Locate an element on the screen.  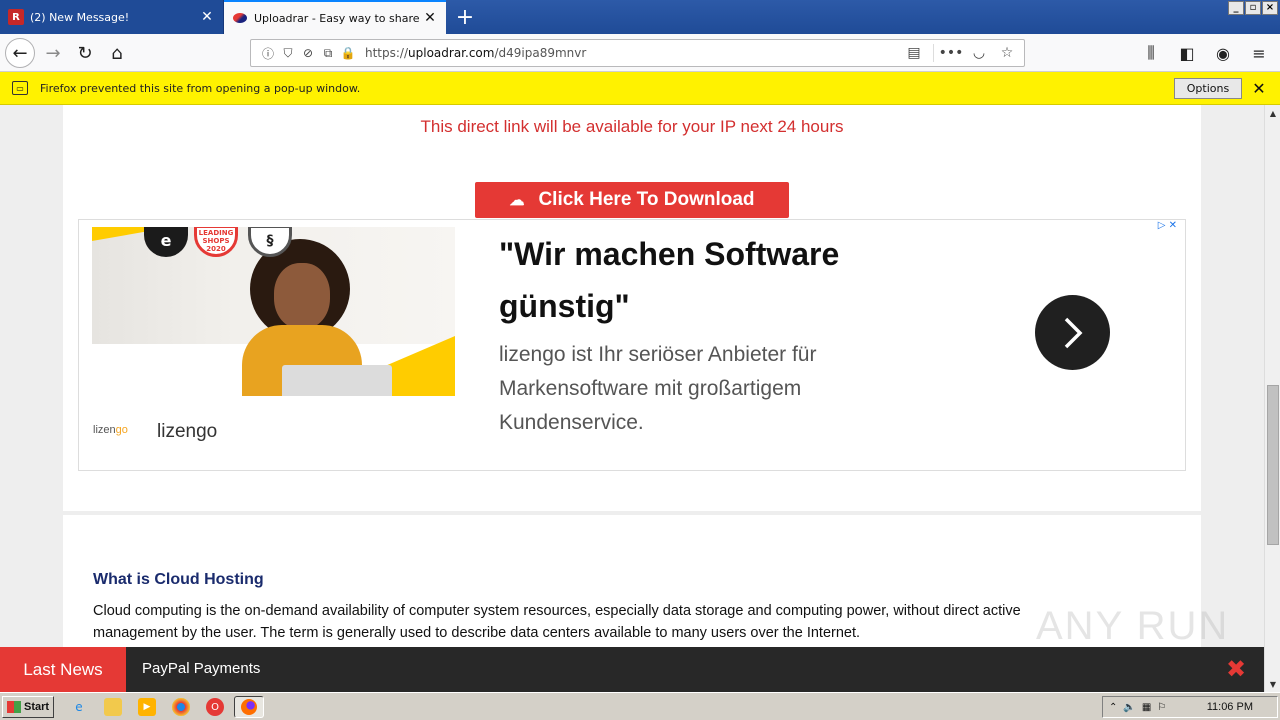
reload-button: ↻ is located at coordinates (85, 53).